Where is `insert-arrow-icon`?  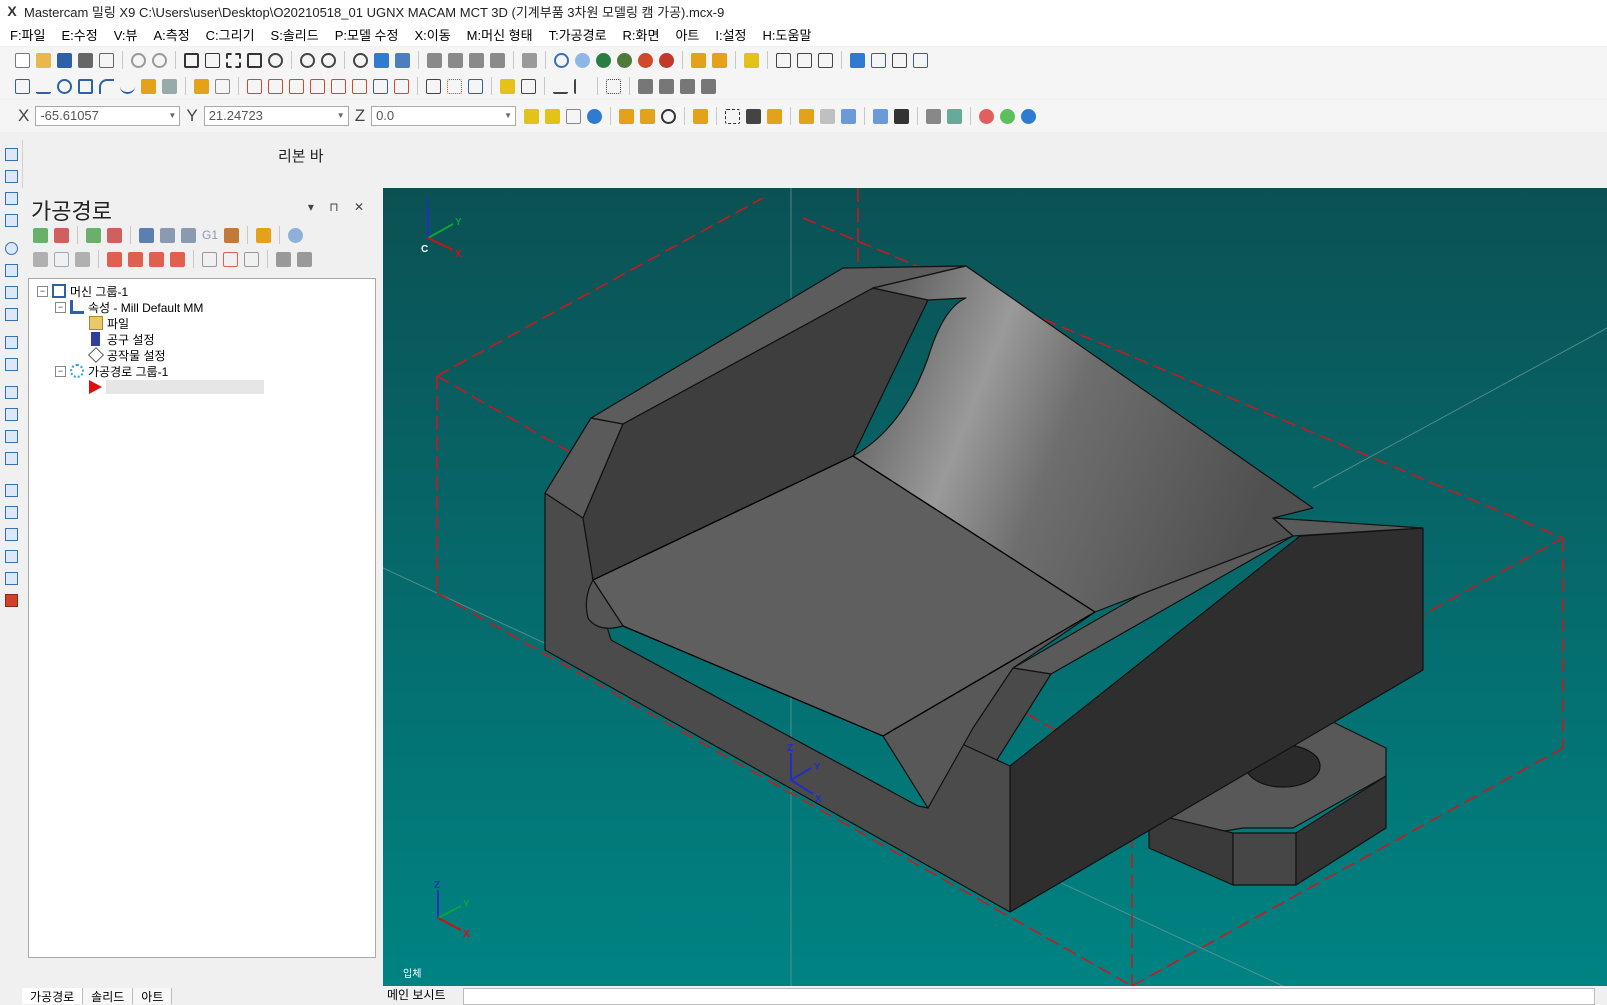
insert-arrow-icon is located at coordinates (156, 259).